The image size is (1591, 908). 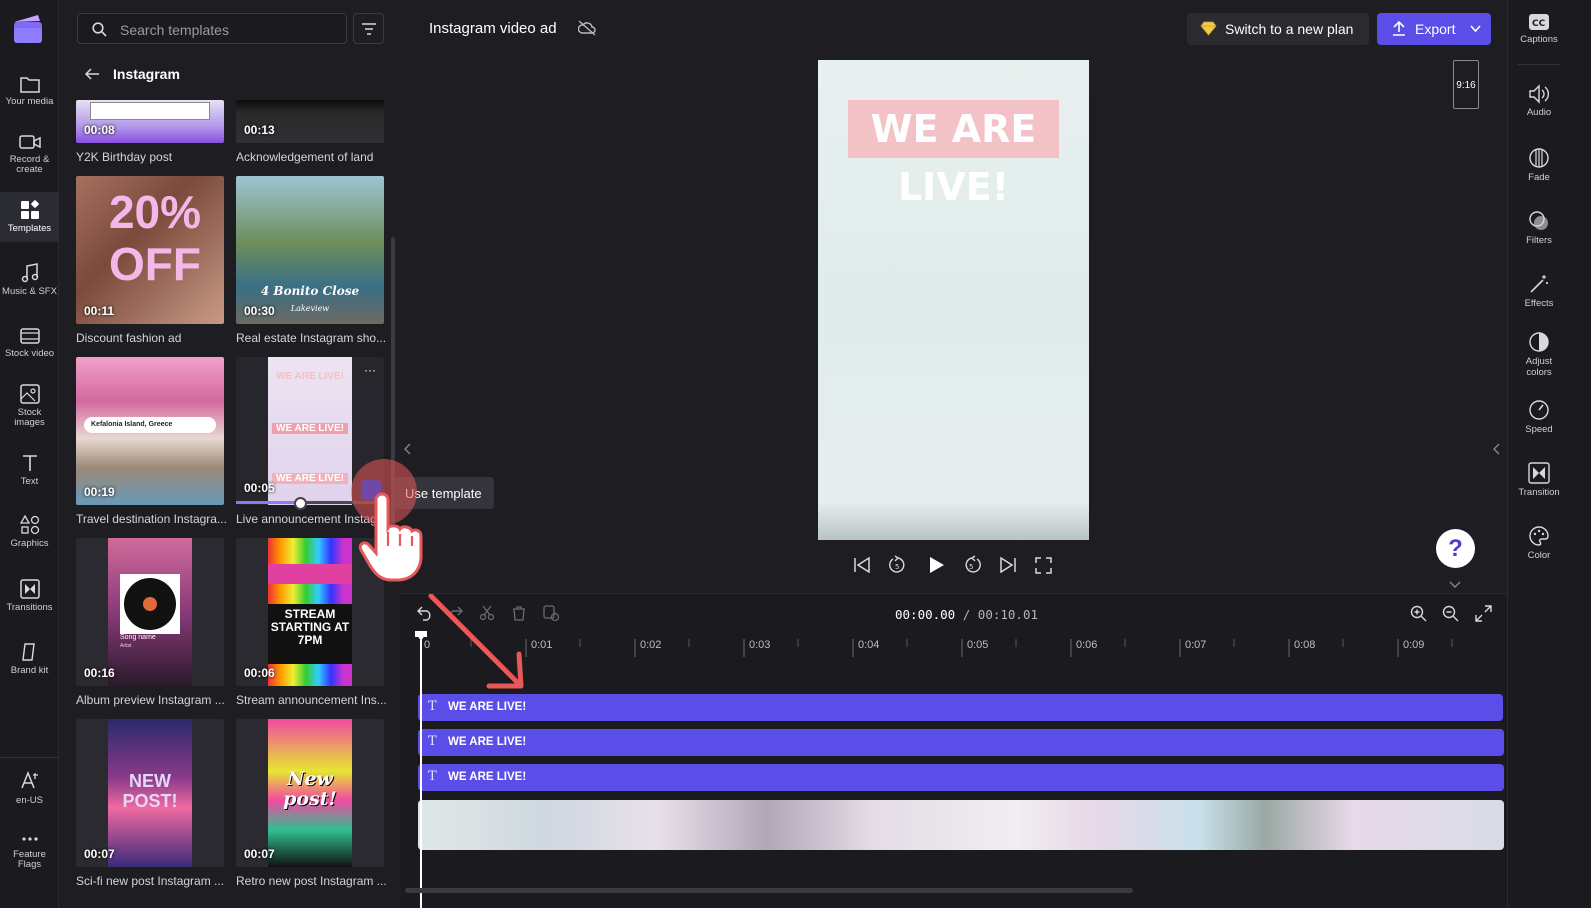 What do you see at coordinates (310, 793) in the screenshot?
I see `template-card: New post! 00:07` at bounding box center [310, 793].